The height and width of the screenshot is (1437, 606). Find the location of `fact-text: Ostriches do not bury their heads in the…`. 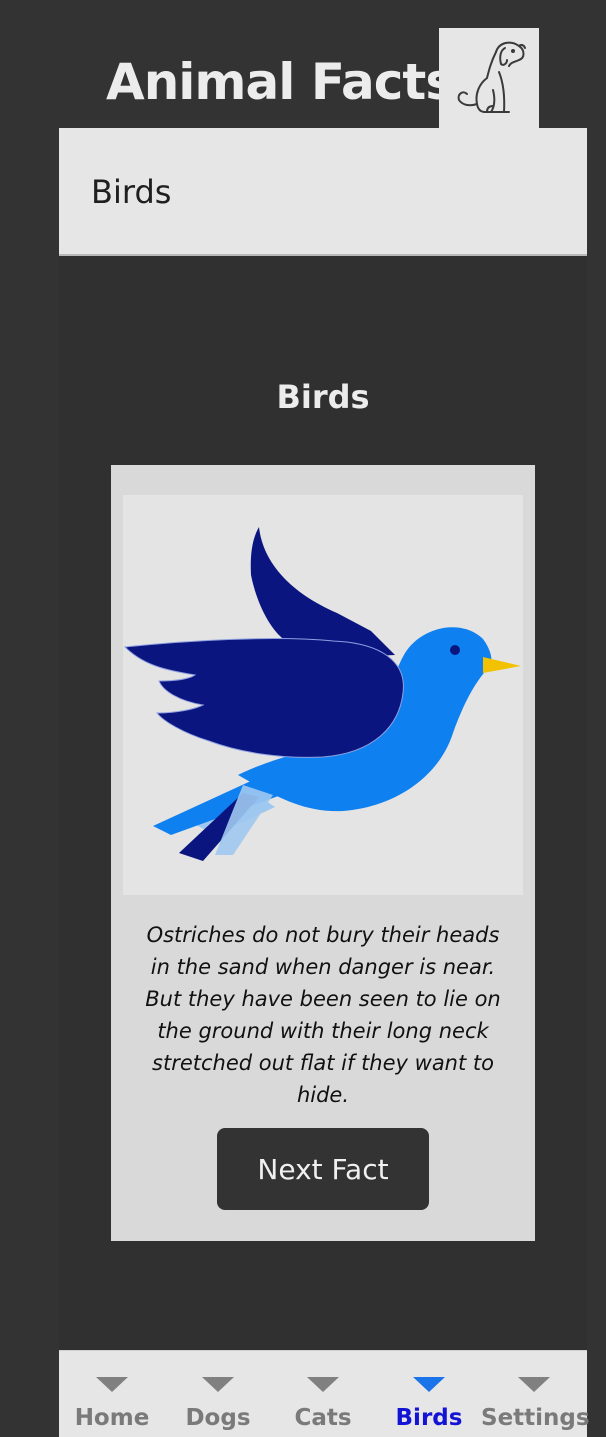

fact-text: Ostriches do not bury their heads in the… is located at coordinates (323, 1015).